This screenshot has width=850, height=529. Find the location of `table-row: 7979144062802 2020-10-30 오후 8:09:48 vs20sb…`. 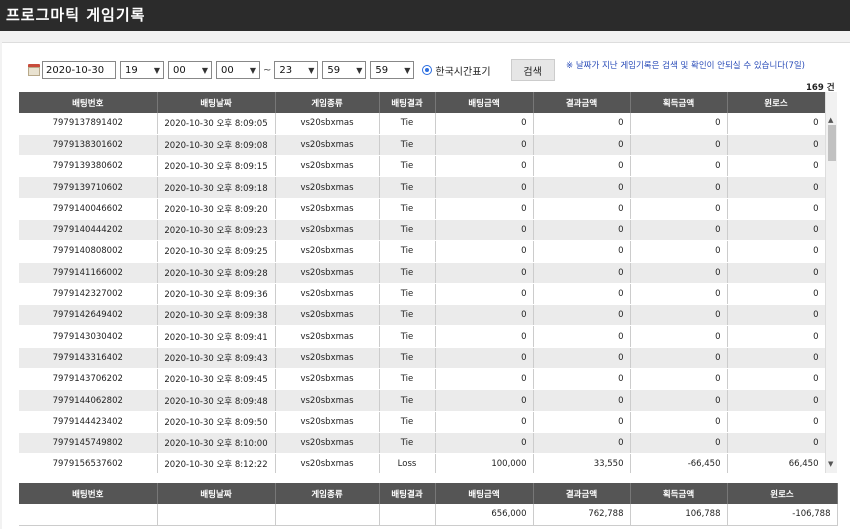

table-row: 7979144062802 2020-10-30 오후 8:09:48 vs20sb… is located at coordinates (422, 400).